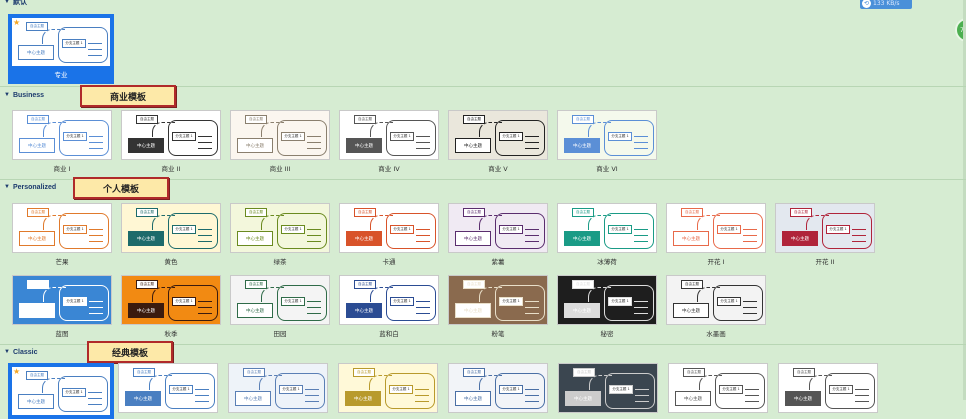 This screenshot has width=966, height=419. I want to click on template-card: 自由主题 分支主题 1 中心主题 商业 I, so click(62, 141).